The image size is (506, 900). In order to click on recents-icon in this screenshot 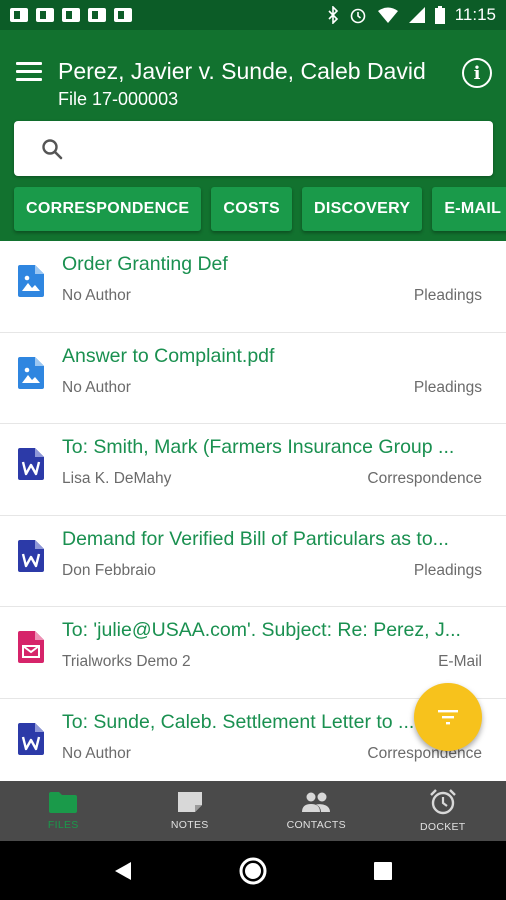, I will do `click(383, 871)`.